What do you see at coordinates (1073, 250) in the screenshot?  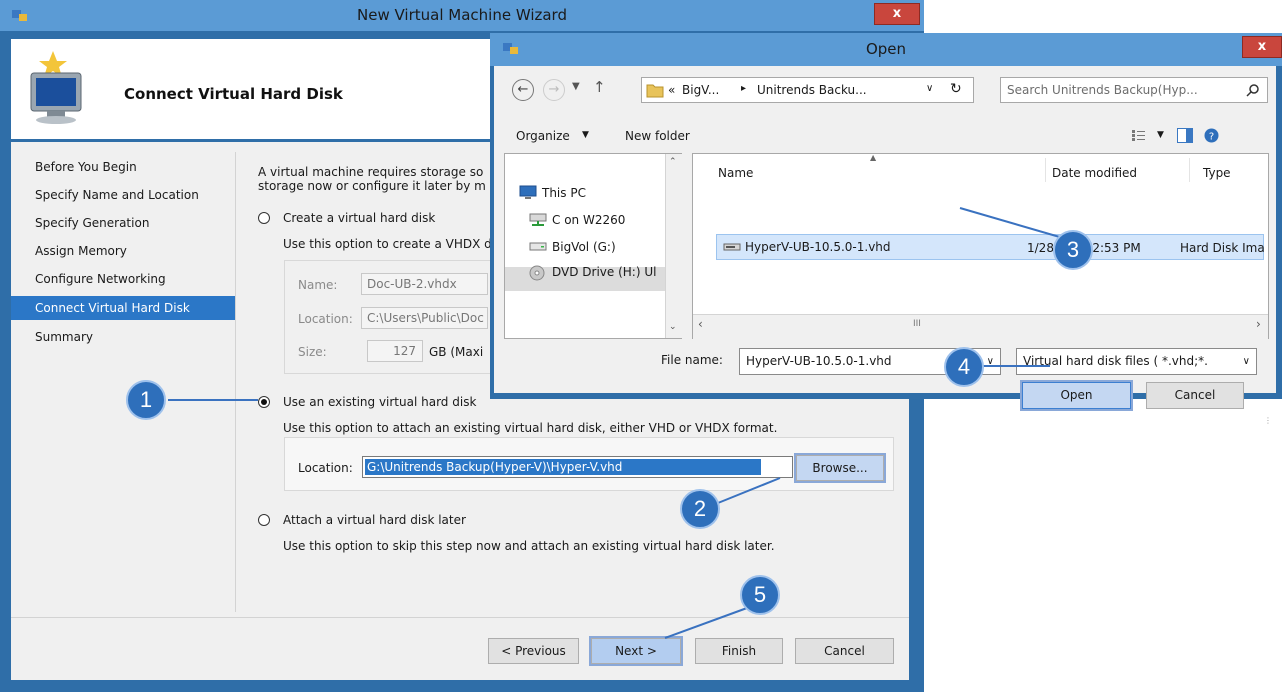 I see `callout-3: 3` at bounding box center [1073, 250].